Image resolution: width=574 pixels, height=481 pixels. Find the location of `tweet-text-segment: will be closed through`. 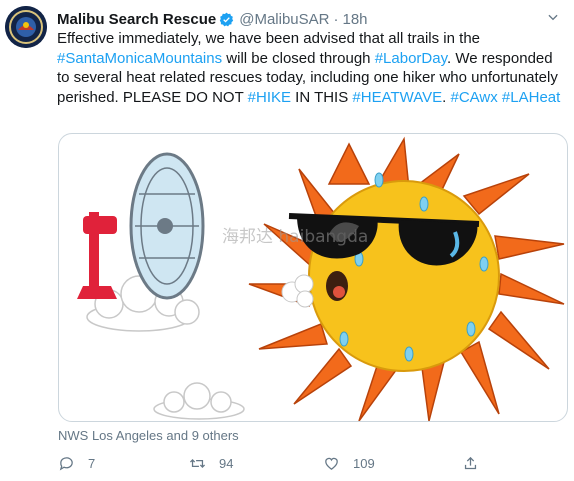

tweet-text-segment: will be closed through is located at coordinates (298, 58).